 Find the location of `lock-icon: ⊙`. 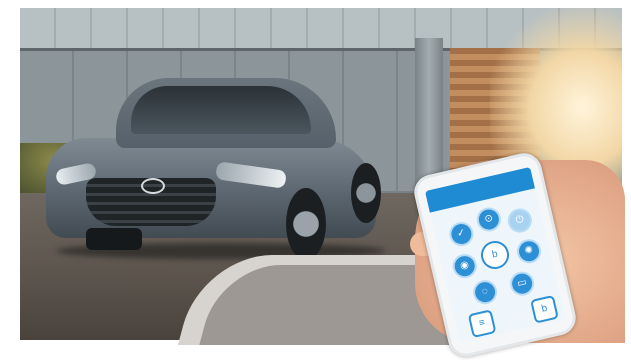

lock-icon: ⊙ is located at coordinates (489, 219).